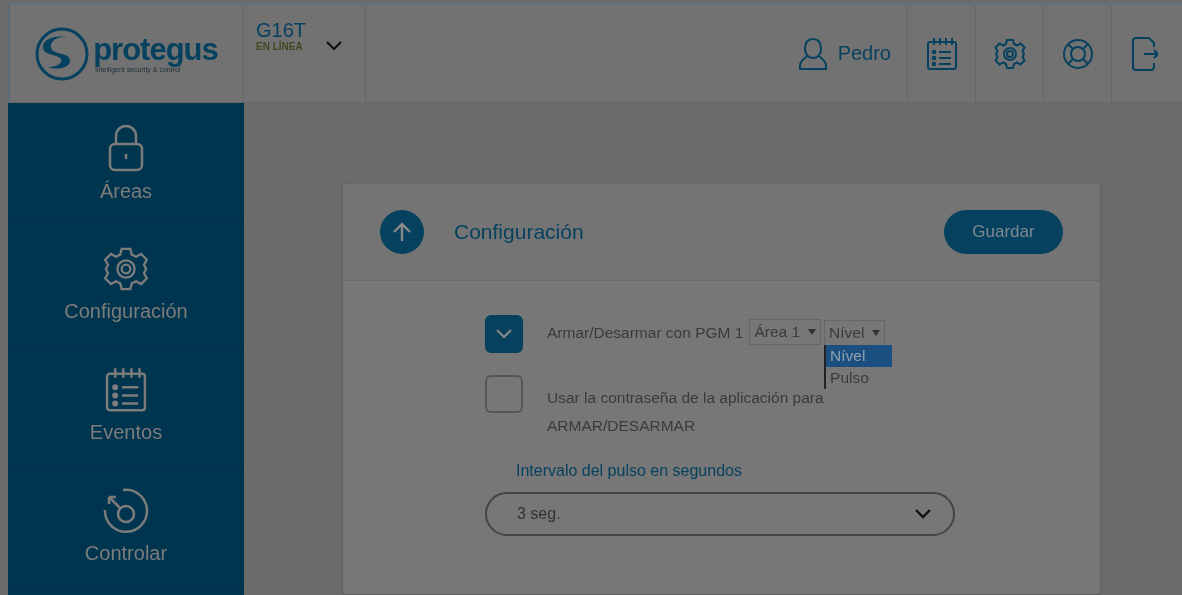  Describe the element at coordinates (126, 510) in the screenshot. I see `control-dial-icon` at that location.